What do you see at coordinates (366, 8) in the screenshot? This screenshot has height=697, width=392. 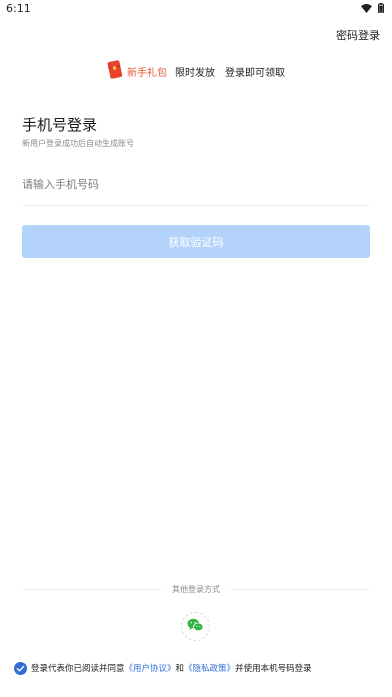 I see `wifi-icon` at bounding box center [366, 8].